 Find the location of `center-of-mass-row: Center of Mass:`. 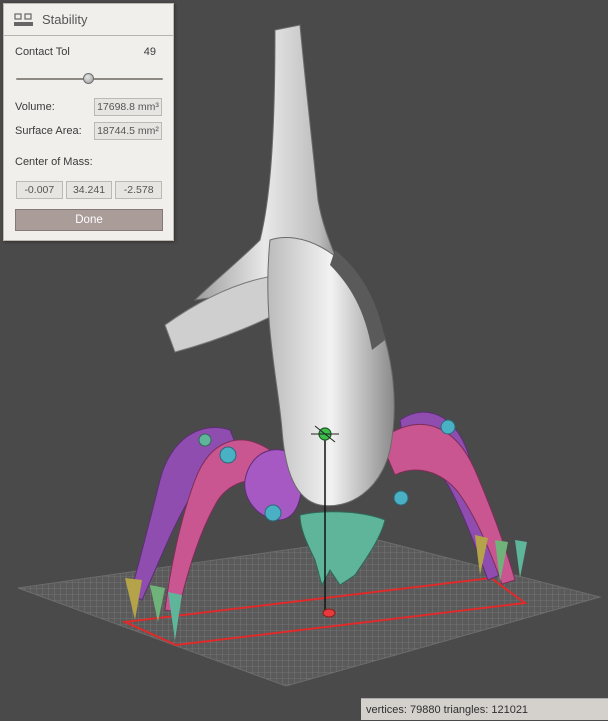

center-of-mass-row: Center of Mass: is located at coordinates (88, 162).